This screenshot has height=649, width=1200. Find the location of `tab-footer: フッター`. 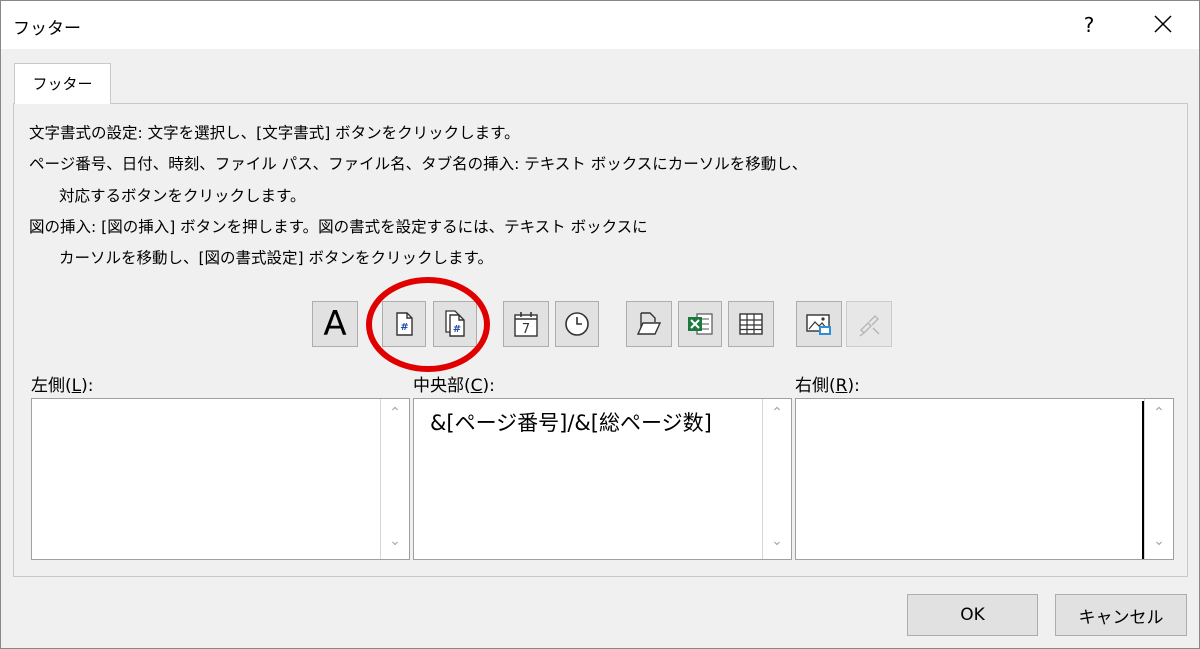

tab-footer: フッター is located at coordinates (62, 83).